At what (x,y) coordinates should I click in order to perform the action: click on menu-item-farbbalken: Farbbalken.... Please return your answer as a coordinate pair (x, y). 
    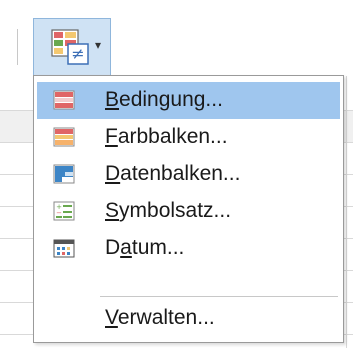
    Looking at the image, I should click on (188, 137).